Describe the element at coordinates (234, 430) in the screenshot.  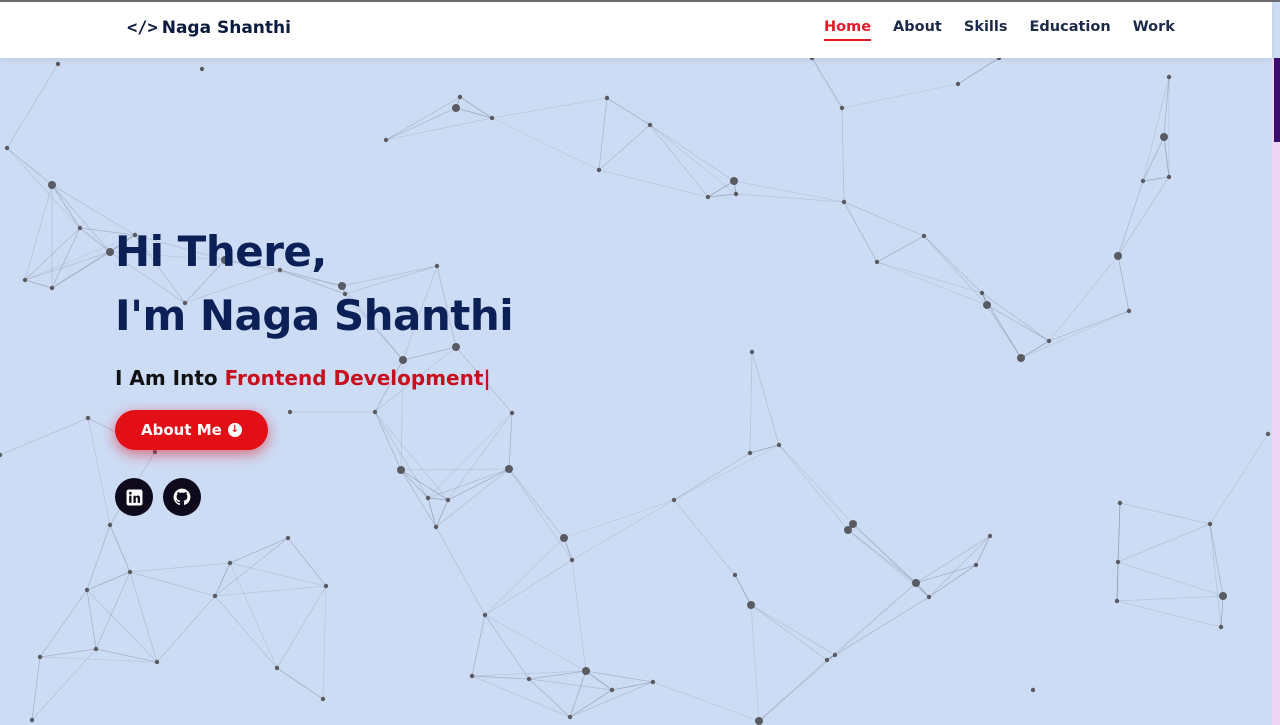
I see `arrow-down-circle-icon: ↓` at that location.